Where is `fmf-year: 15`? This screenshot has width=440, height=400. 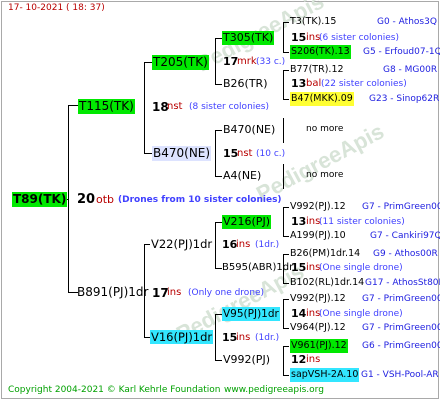 fmf-year: 15 is located at coordinates (299, 267).